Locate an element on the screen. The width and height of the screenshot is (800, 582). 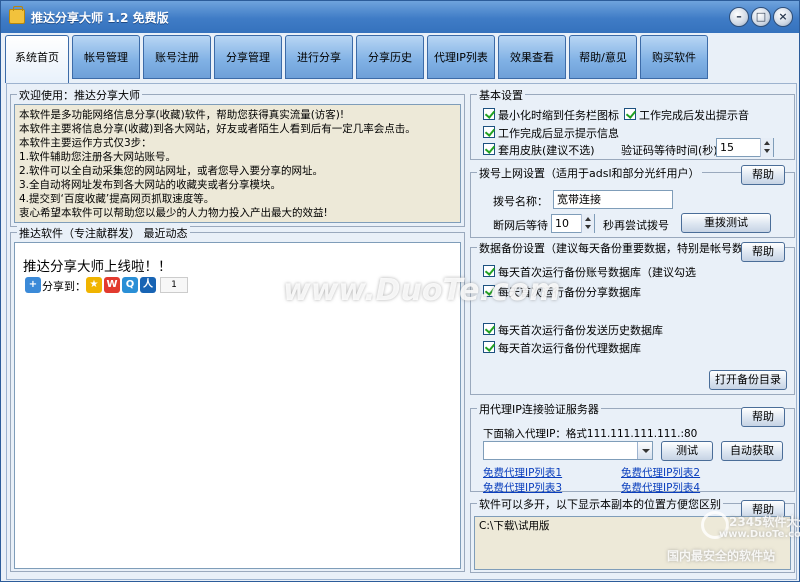
tab-help-feedback: 帮助/意见 is located at coordinates (603, 57).